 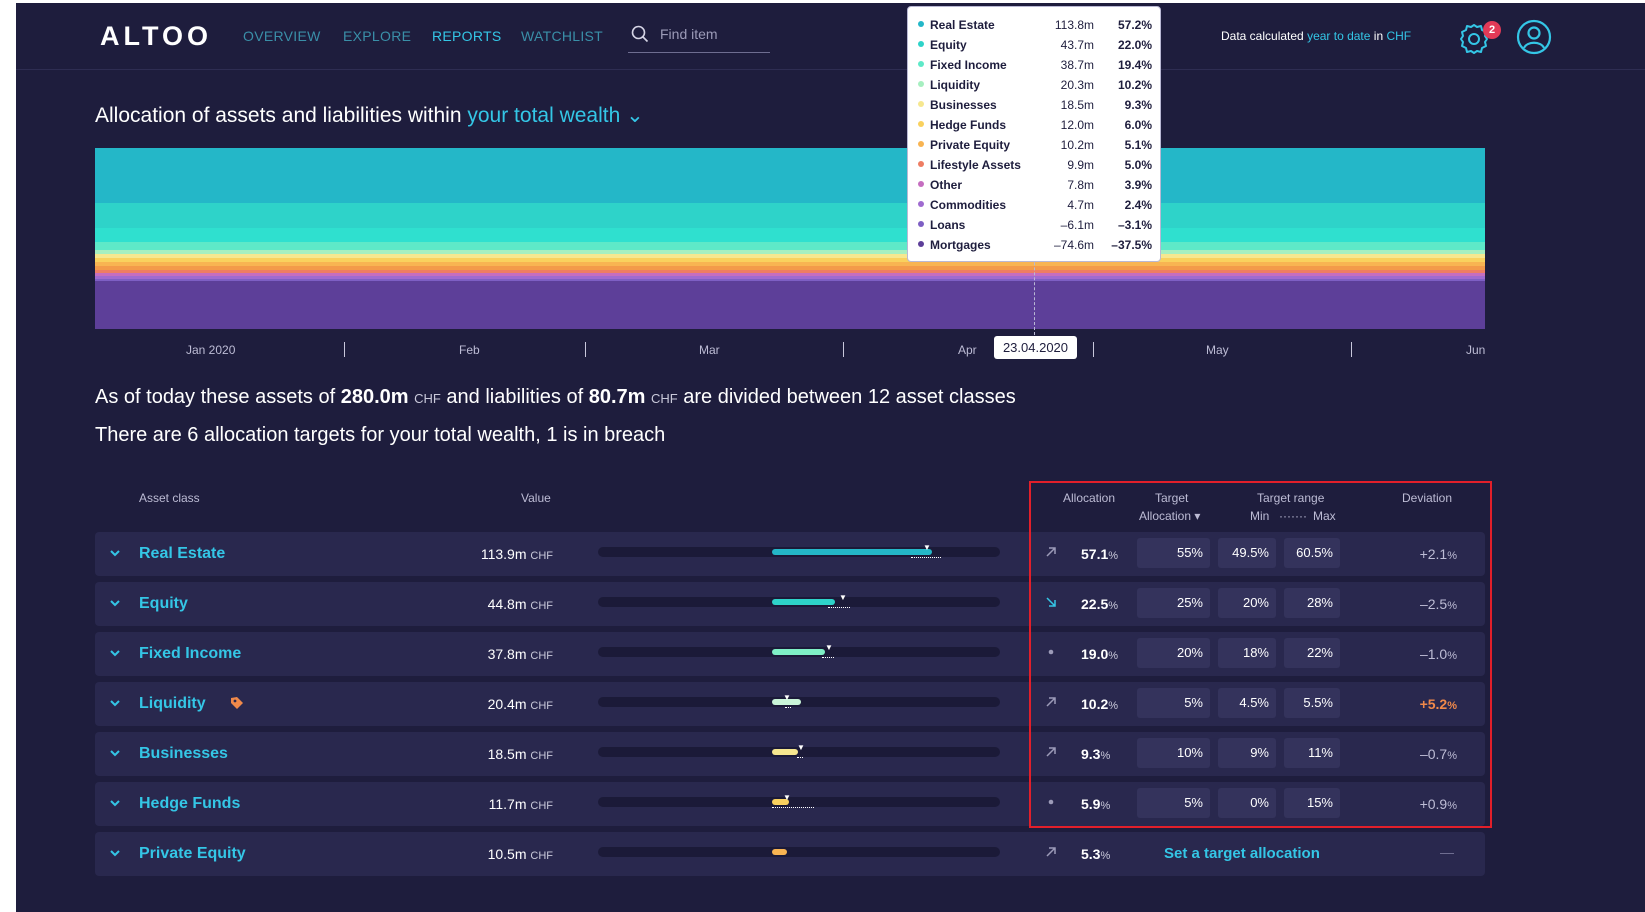 What do you see at coordinates (1173, 553) in the screenshot?
I see `target-allocation-input: 55%` at bounding box center [1173, 553].